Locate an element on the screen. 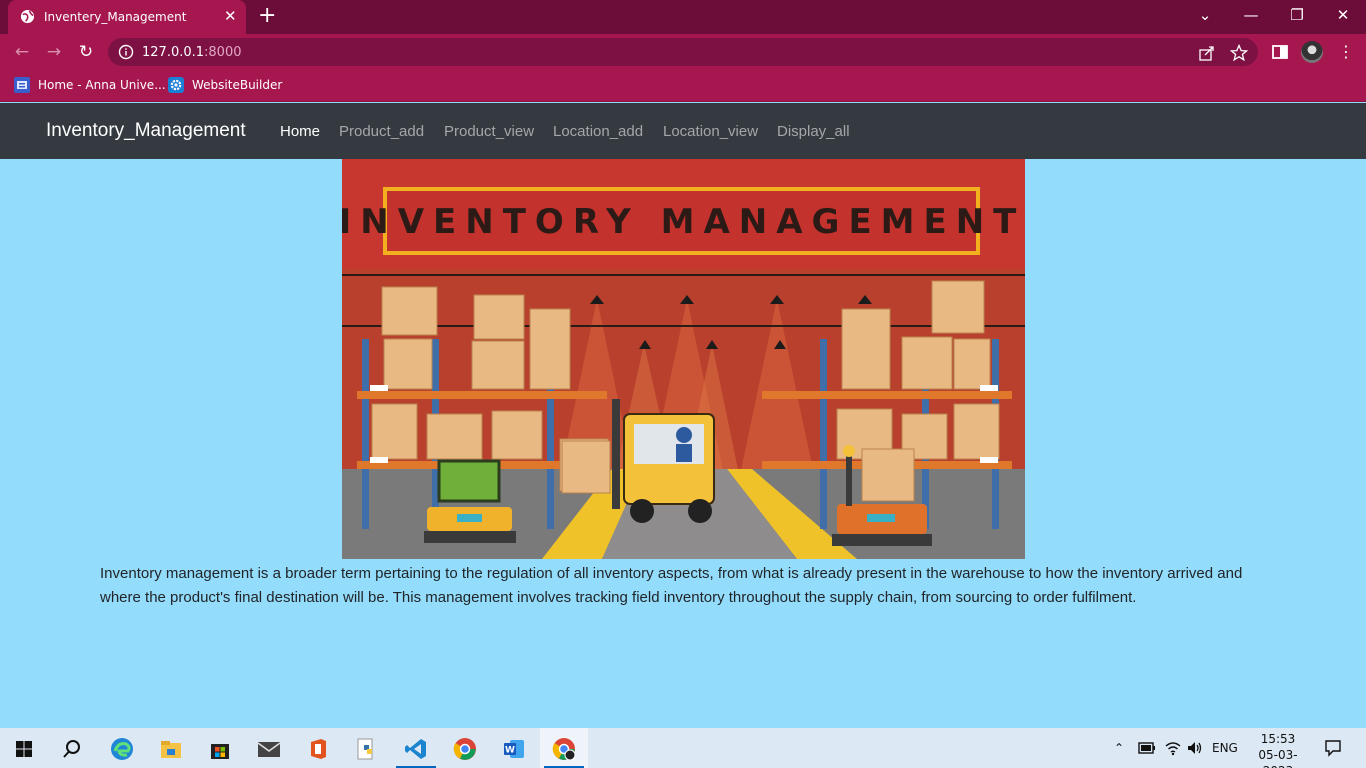 The image size is (1366, 768). taskbar-chrome is located at coordinates (465, 748).